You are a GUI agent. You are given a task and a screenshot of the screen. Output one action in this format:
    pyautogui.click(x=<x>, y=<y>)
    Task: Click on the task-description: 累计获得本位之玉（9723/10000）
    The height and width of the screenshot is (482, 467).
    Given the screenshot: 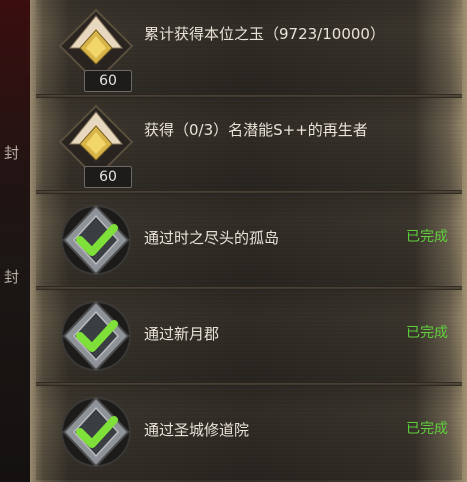 What is the action you would take?
    pyautogui.click(x=264, y=34)
    